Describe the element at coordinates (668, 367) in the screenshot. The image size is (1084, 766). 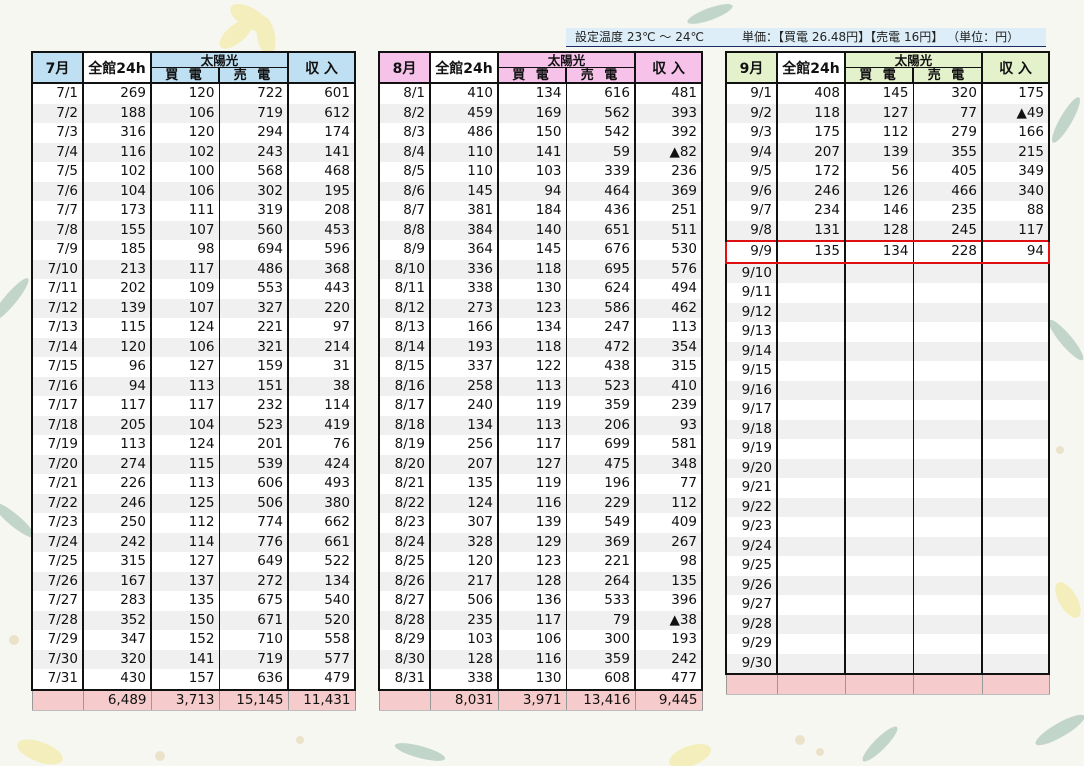
I see `income-cell: 315` at that location.